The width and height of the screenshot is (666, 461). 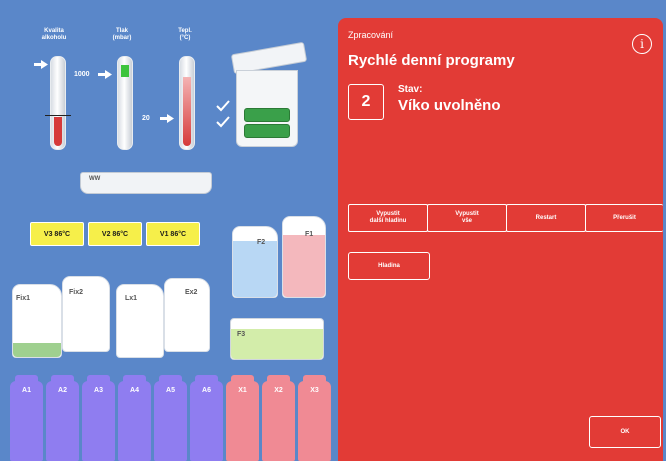 I want to click on v2-paraffin-tag: V2 86°C, so click(x=115, y=234).